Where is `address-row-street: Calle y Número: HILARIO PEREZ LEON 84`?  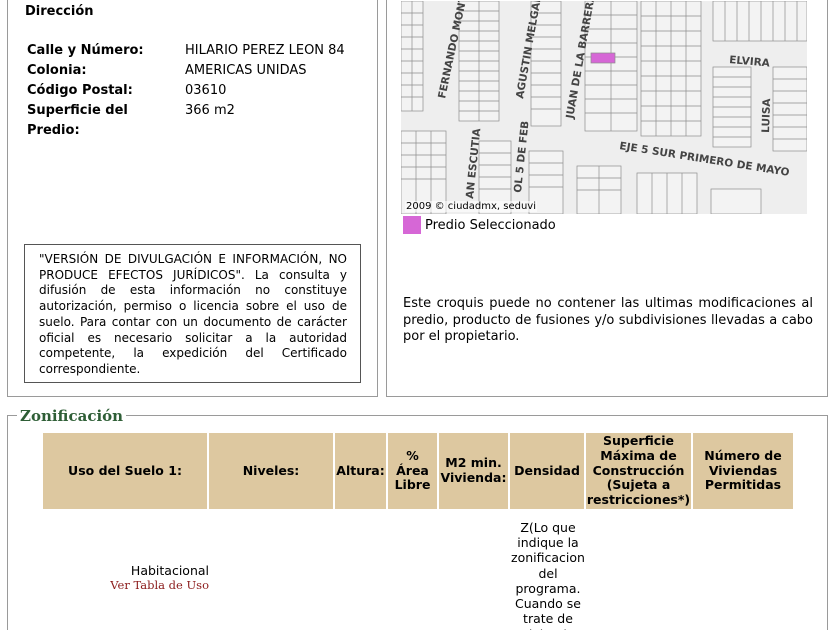 address-row-street: Calle y Número: HILARIO PEREZ LEON 84 is located at coordinates (186, 51).